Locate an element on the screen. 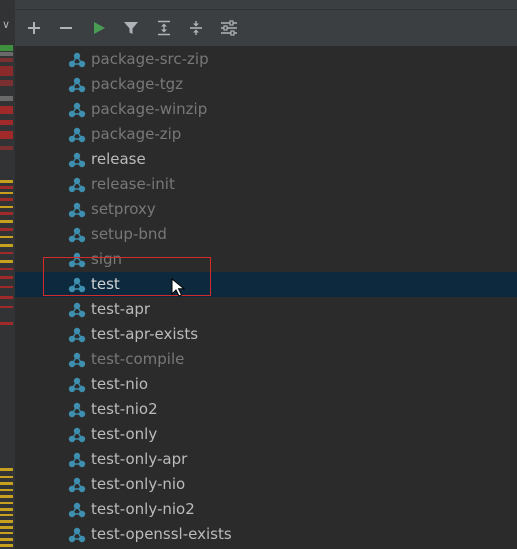 The width and height of the screenshot is (517, 549). chevron-down-icon: ∨ is located at coordinates (7, 24).